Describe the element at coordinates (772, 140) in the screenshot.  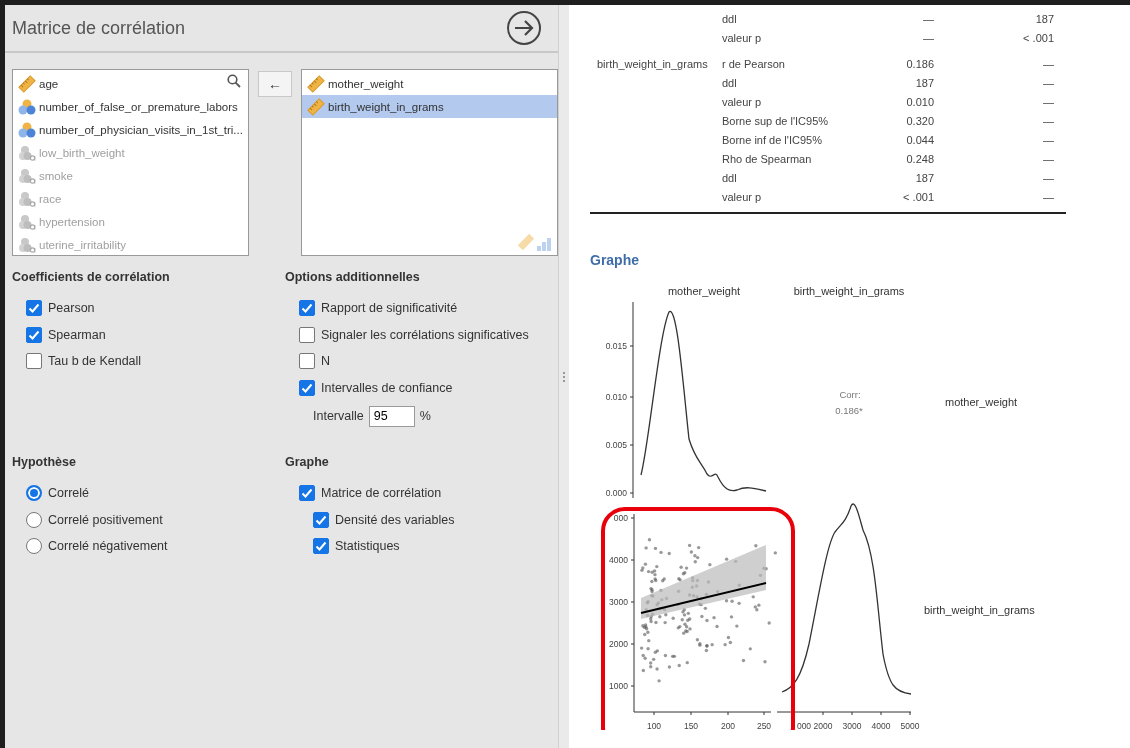
I see `table-cell-text: Borne inf de l'IC95%` at that location.